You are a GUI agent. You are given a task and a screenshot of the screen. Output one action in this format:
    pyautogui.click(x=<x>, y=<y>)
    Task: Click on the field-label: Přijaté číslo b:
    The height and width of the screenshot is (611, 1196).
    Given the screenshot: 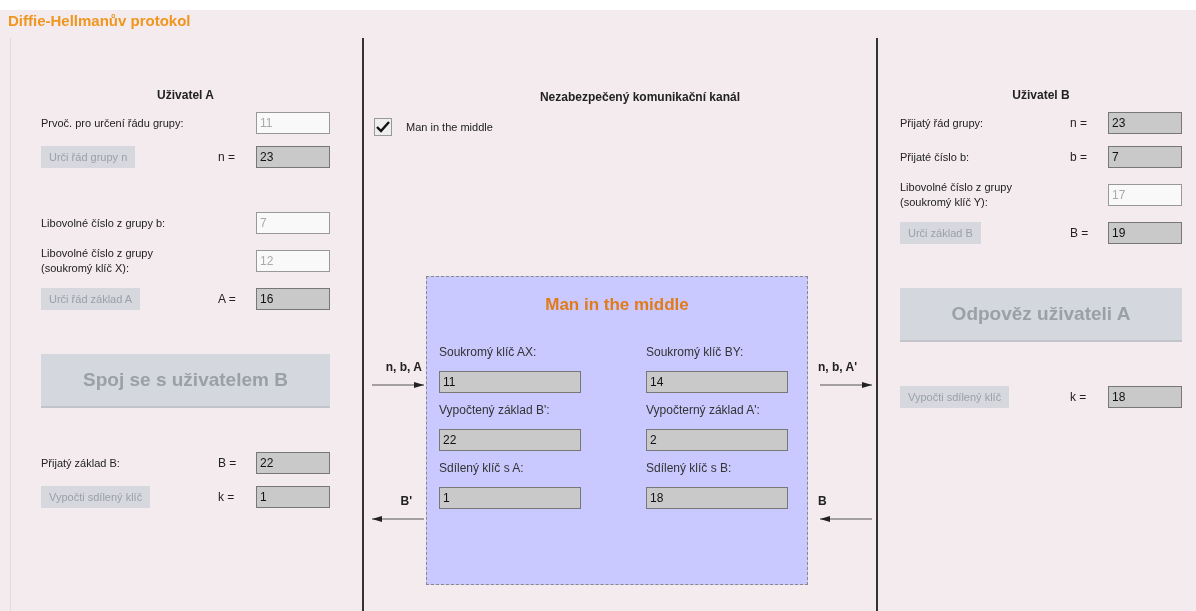 What is the action you would take?
    pyautogui.click(x=935, y=157)
    